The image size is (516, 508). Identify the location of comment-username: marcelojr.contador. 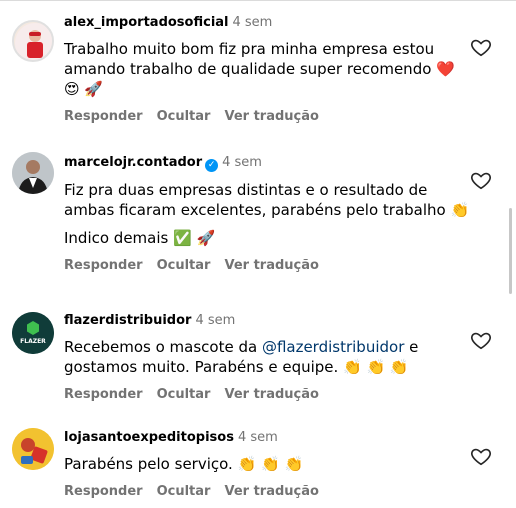
(133, 162).